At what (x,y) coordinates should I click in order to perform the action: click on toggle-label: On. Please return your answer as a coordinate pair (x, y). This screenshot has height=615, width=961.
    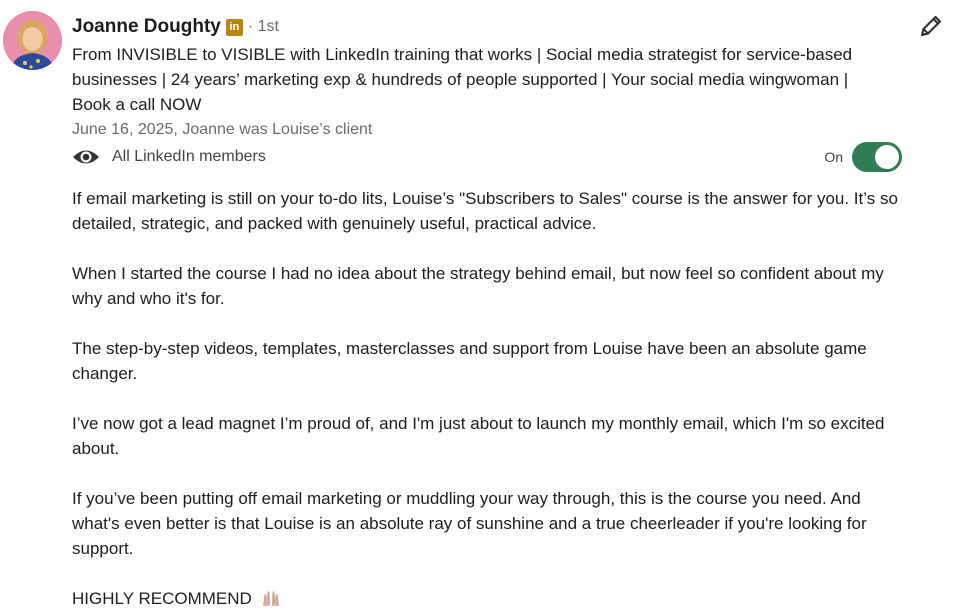
    Looking at the image, I should click on (833, 157).